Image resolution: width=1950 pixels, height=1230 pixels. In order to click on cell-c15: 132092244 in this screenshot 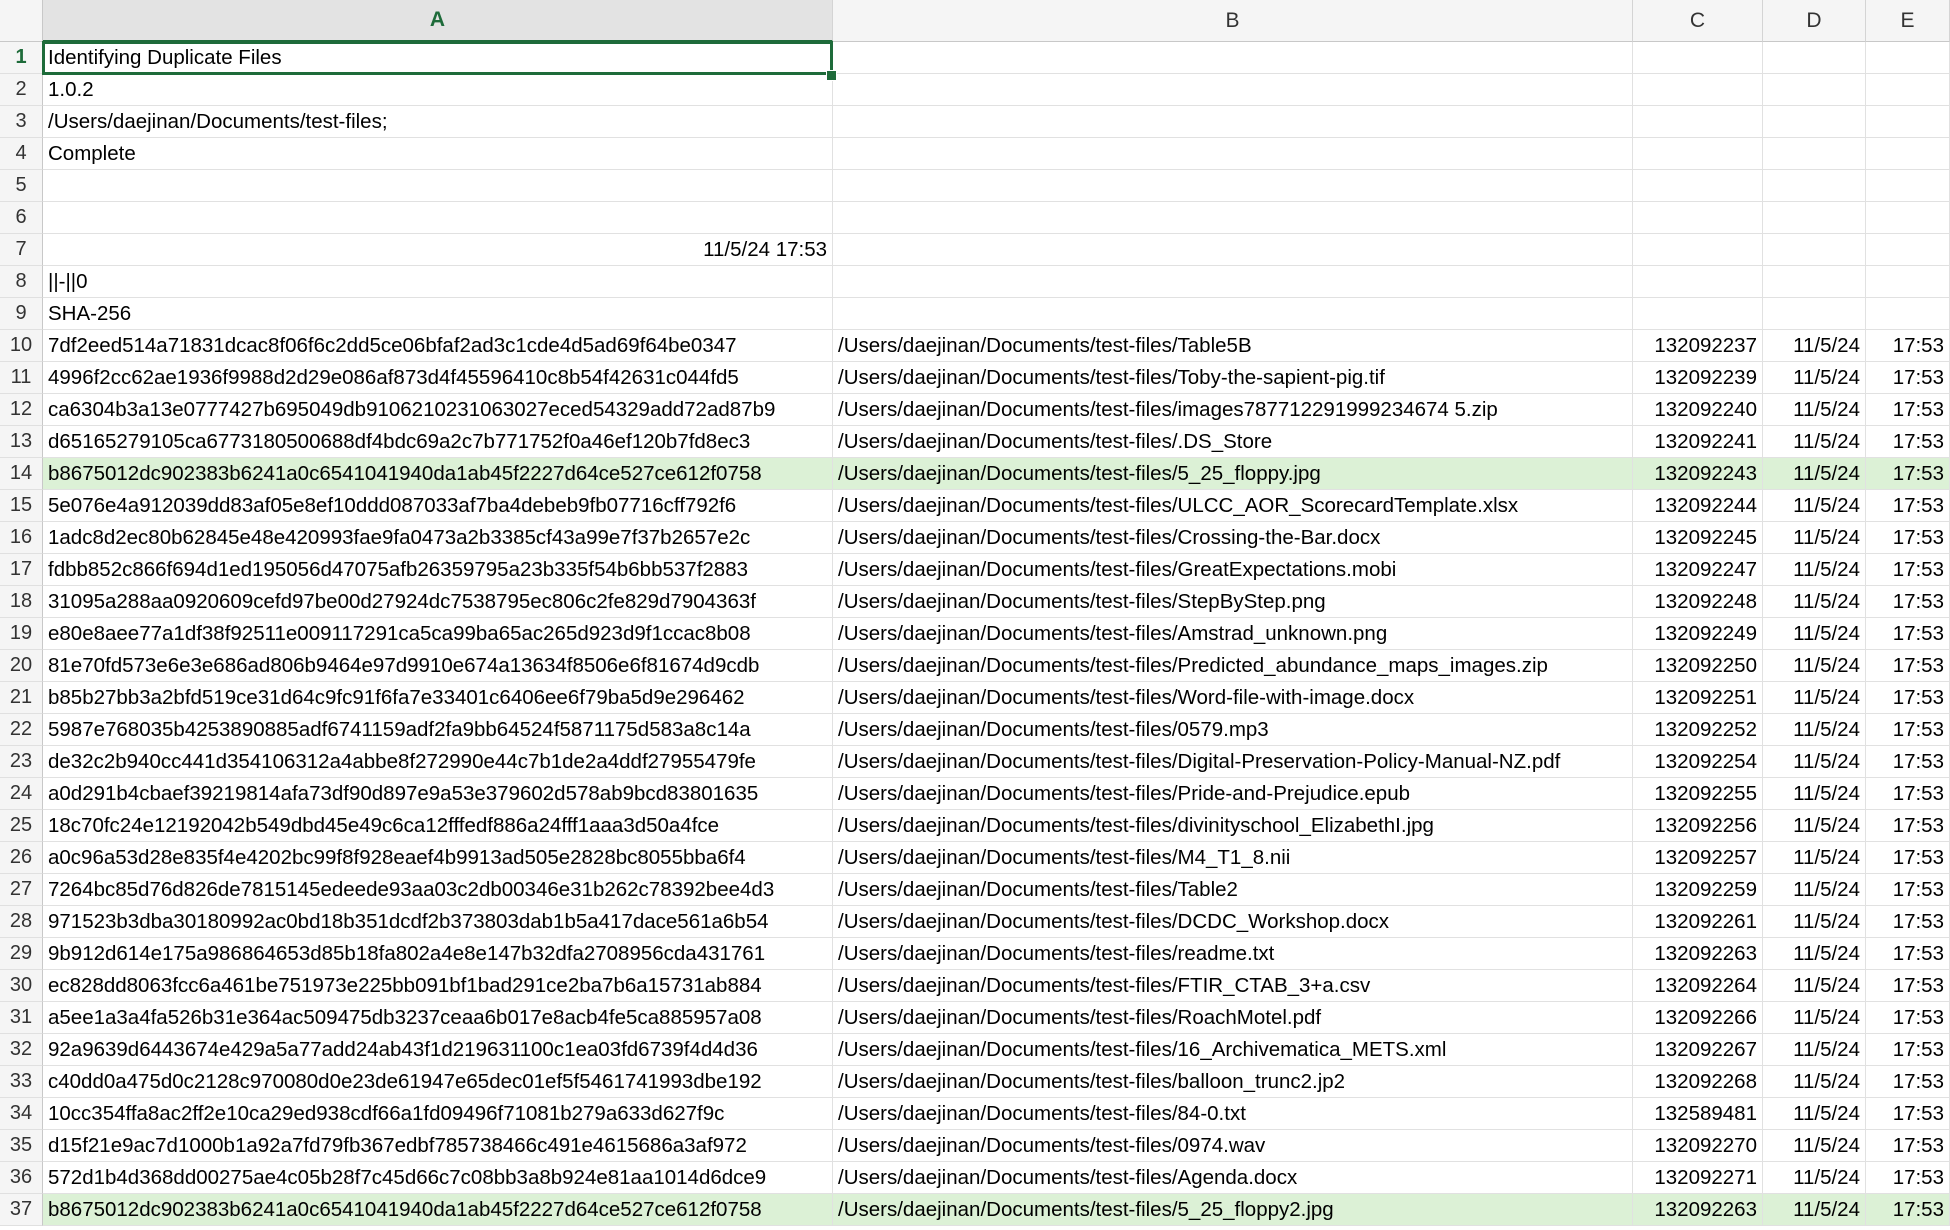, I will do `click(1698, 506)`.